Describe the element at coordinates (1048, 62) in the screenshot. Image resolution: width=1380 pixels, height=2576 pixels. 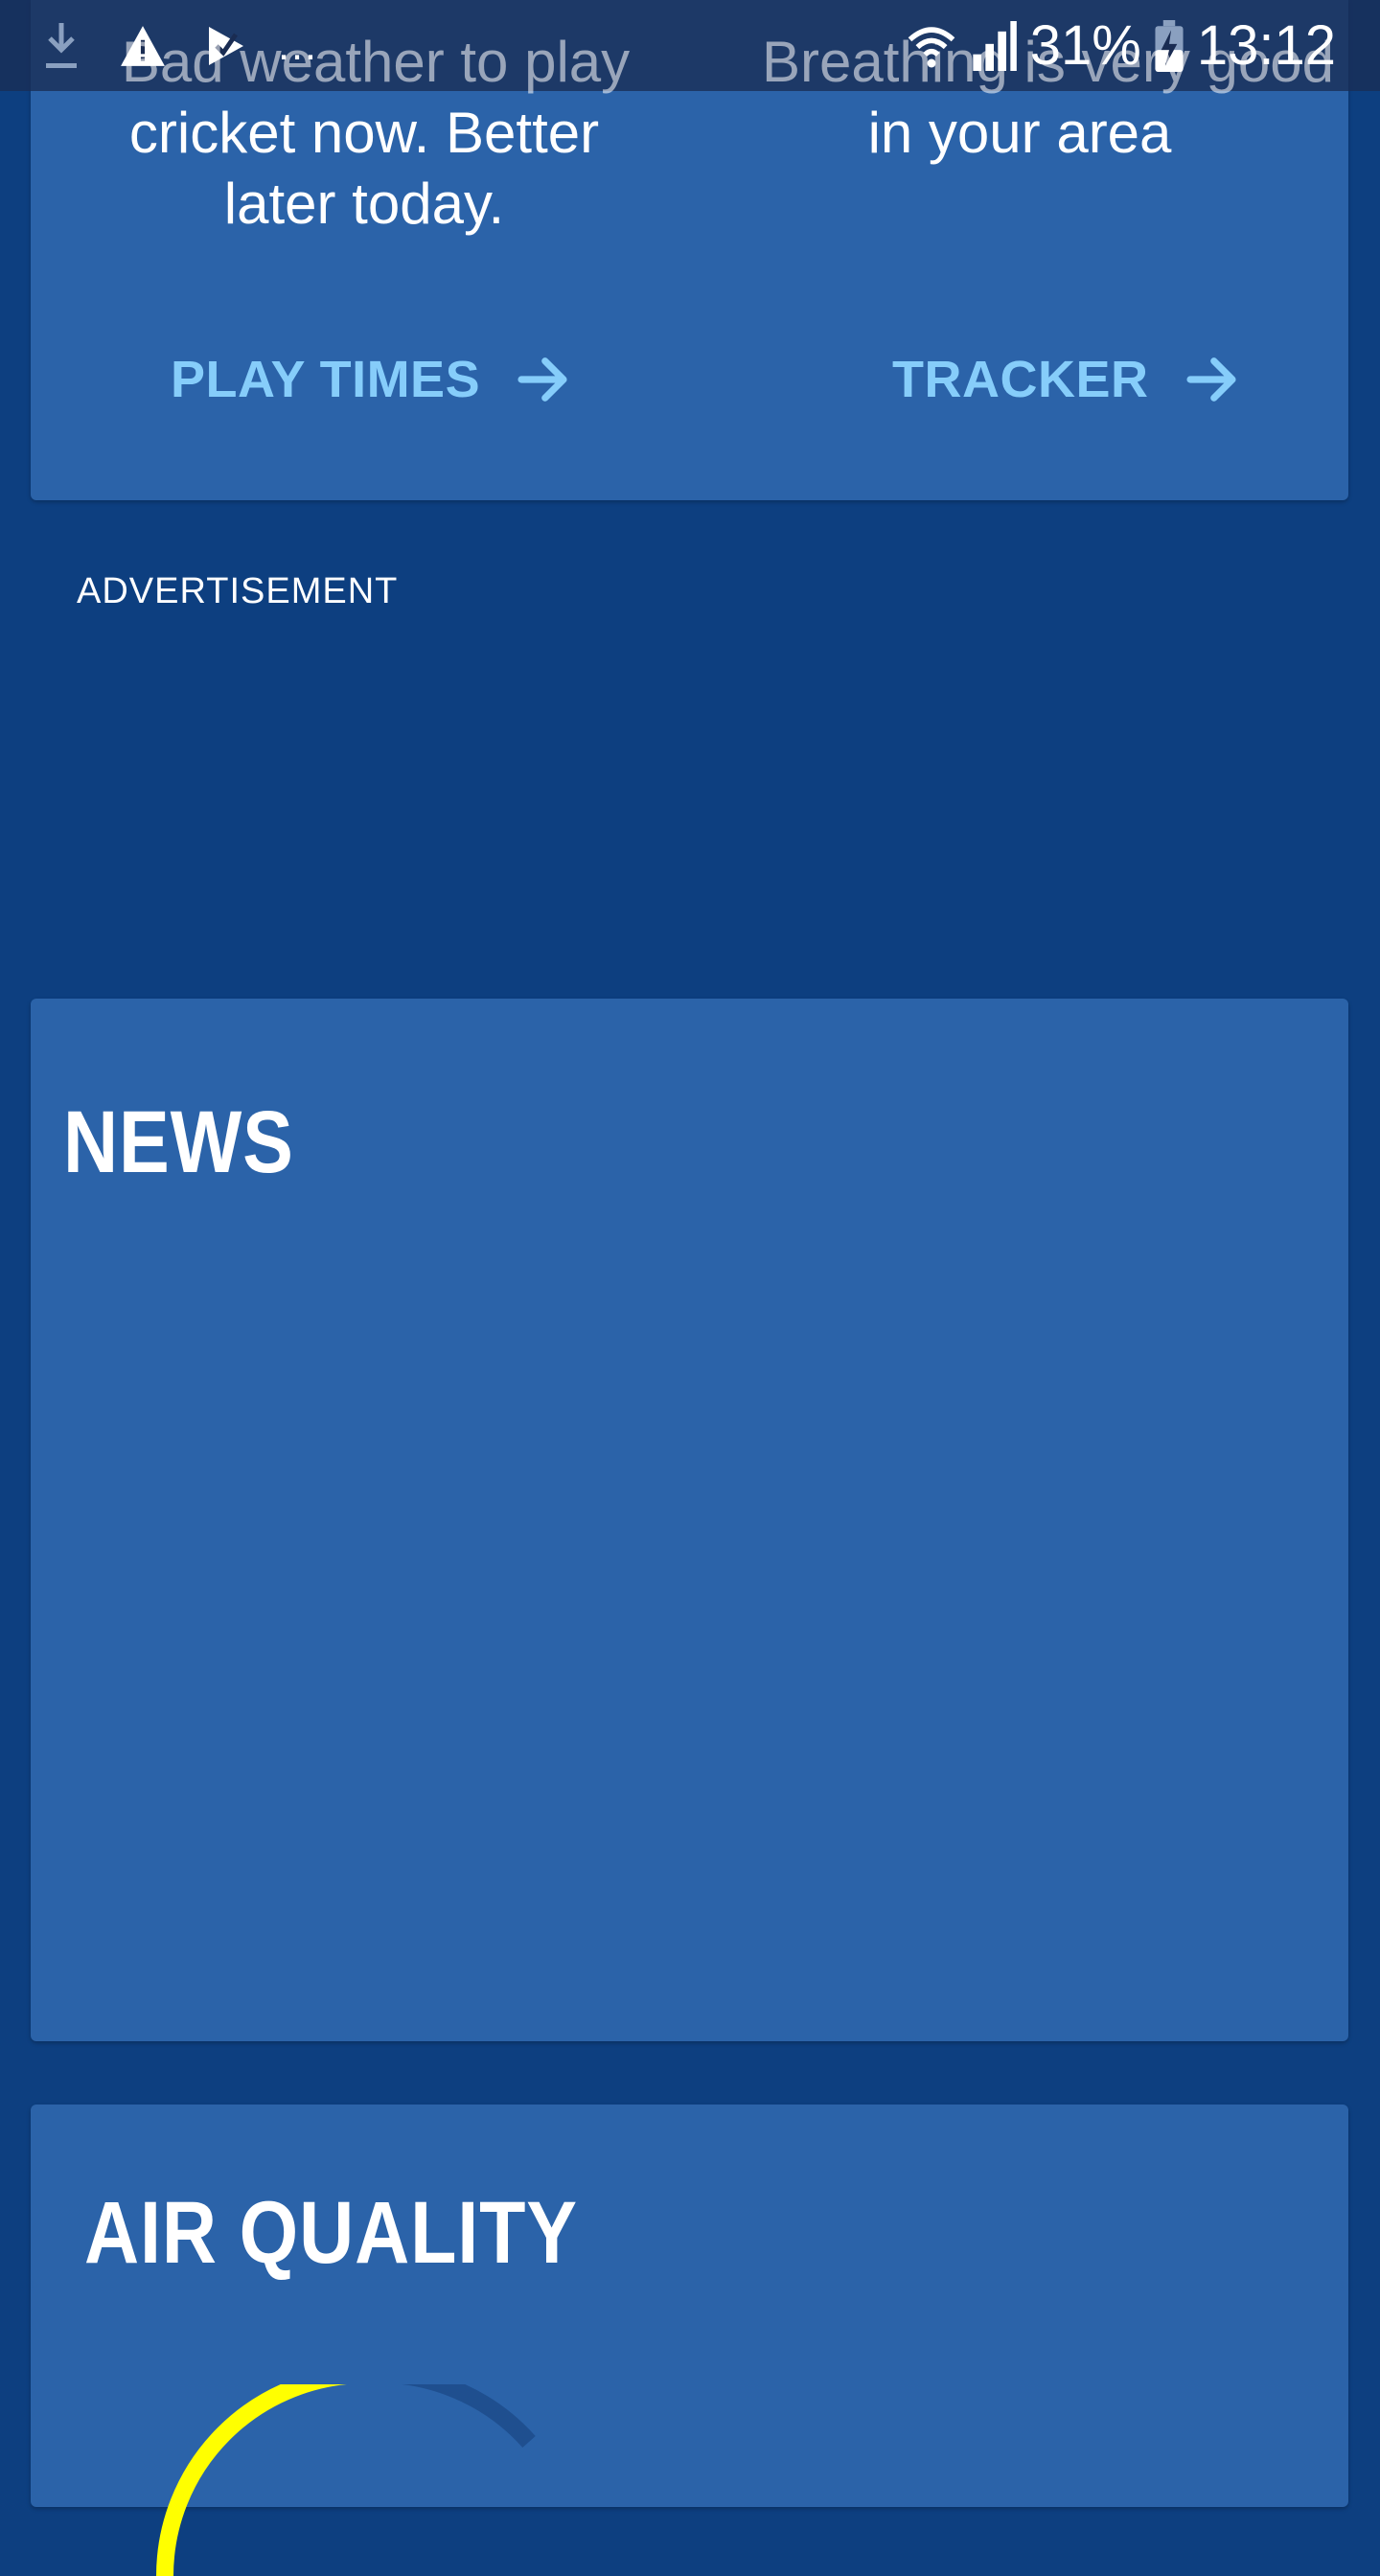
I see `breathing-tip-line1: Breathing is very good` at that location.